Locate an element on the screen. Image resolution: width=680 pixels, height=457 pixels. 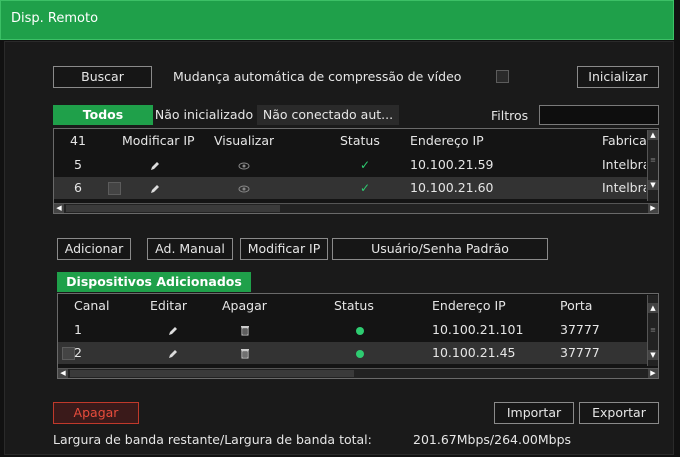
table-row: 1 10.100.21.101 37777 is located at coordinates (358, 330).